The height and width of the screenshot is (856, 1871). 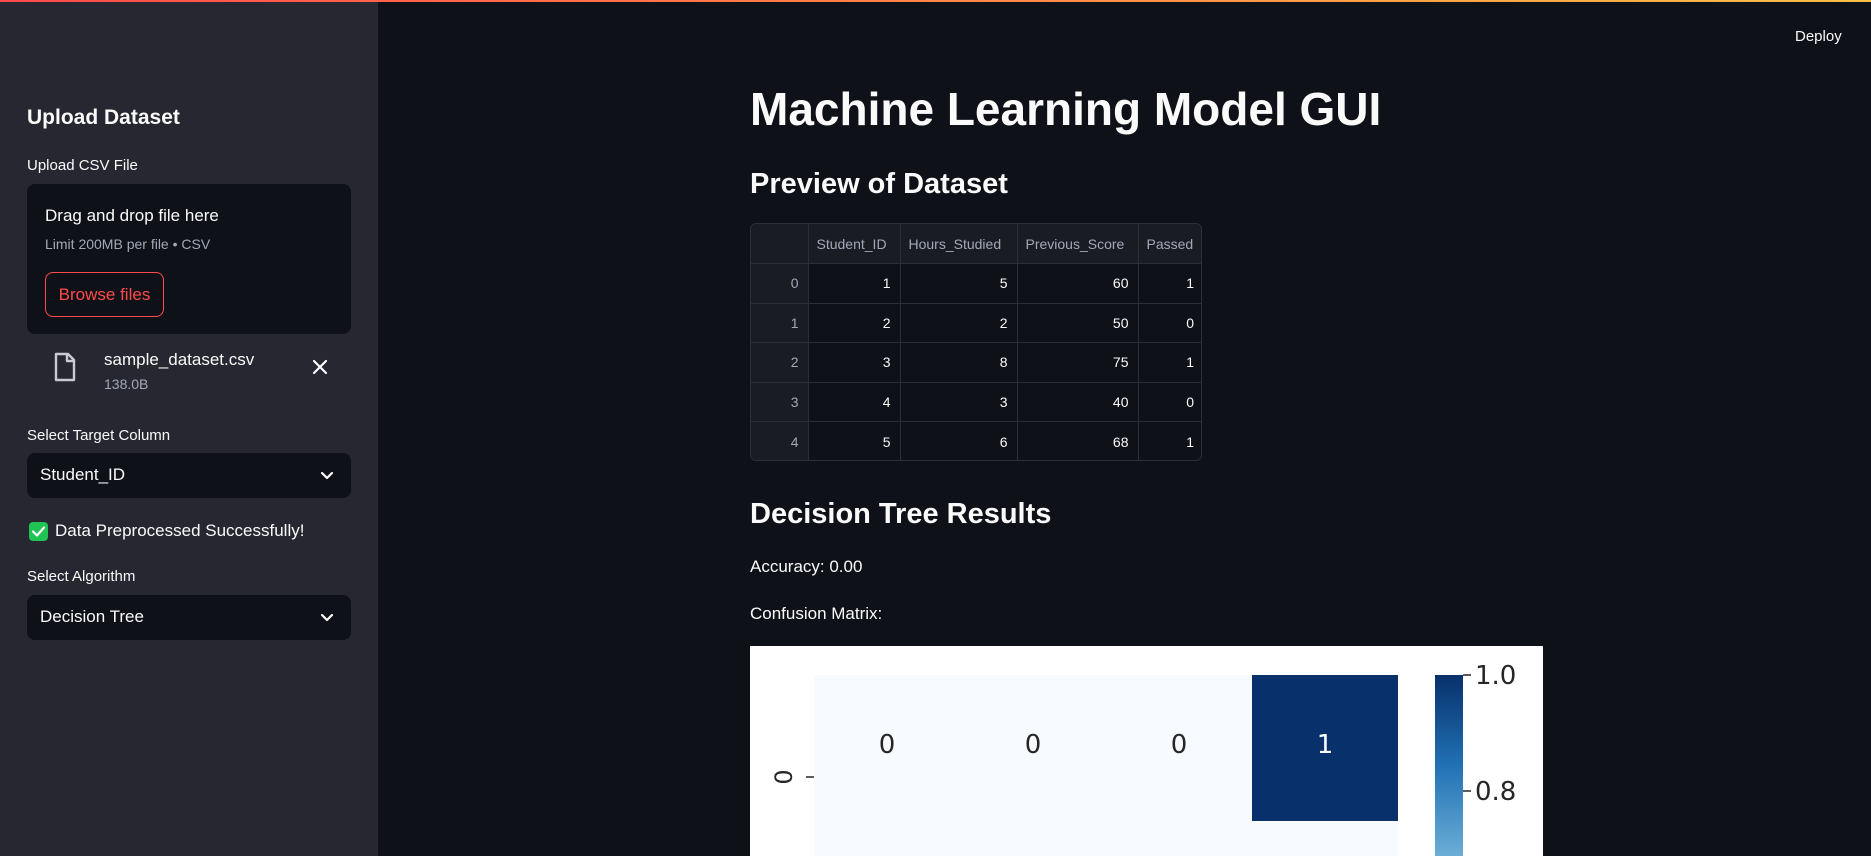 What do you see at coordinates (1078, 402) in the screenshot?
I see `table-cell: 40` at bounding box center [1078, 402].